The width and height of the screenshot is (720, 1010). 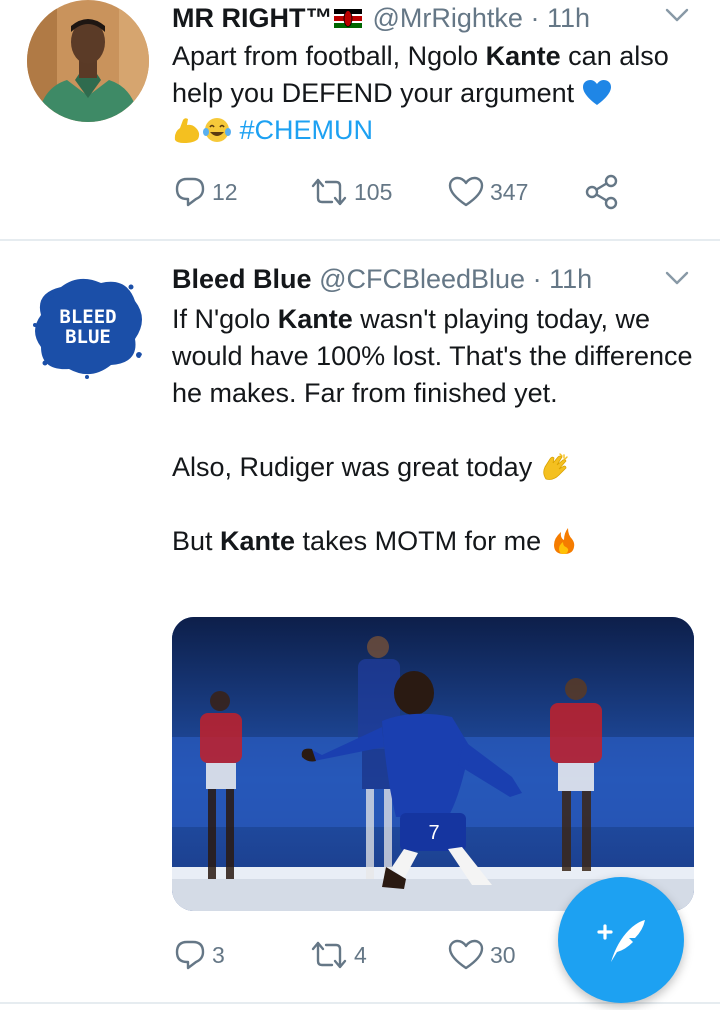 I want to click on reply-button: 12, so click(x=206, y=192).